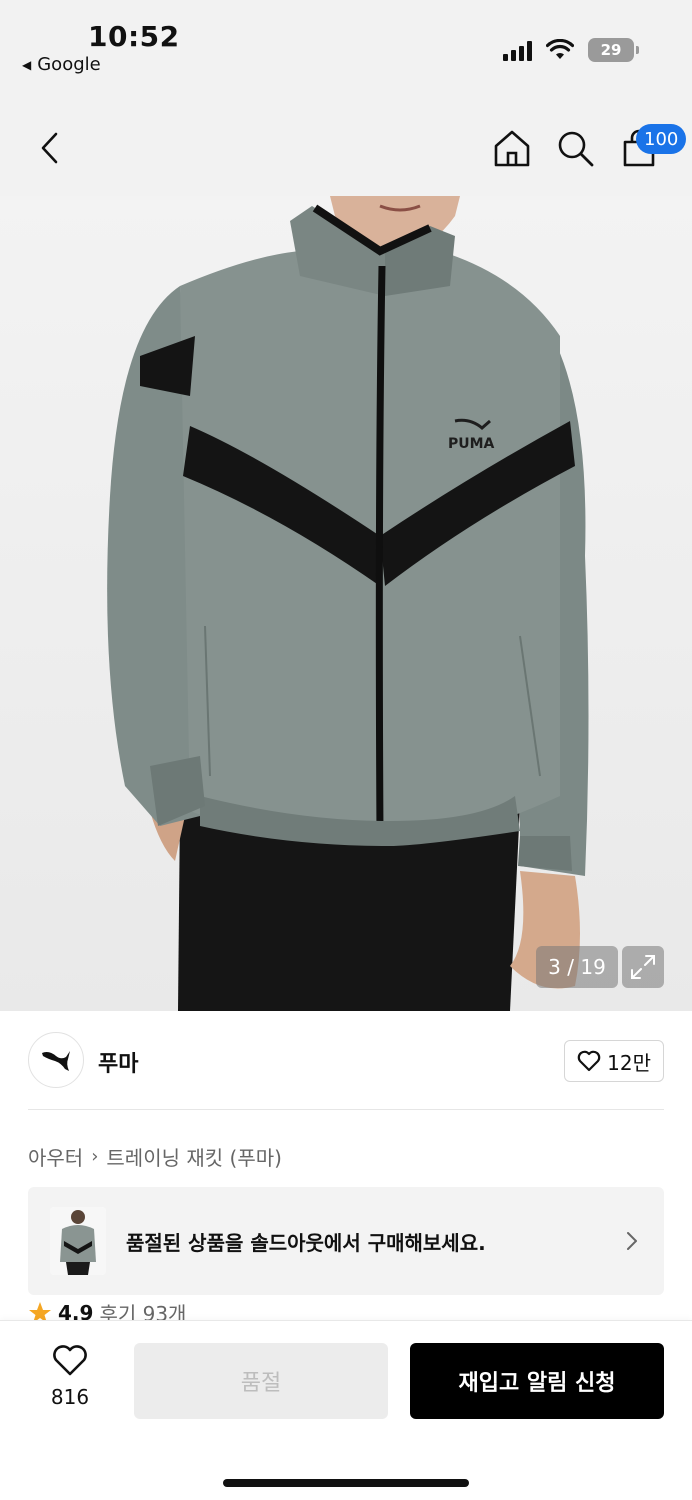  What do you see at coordinates (134, 36) in the screenshot?
I see `status-time: 10:52` at bounding box center [134, 36].